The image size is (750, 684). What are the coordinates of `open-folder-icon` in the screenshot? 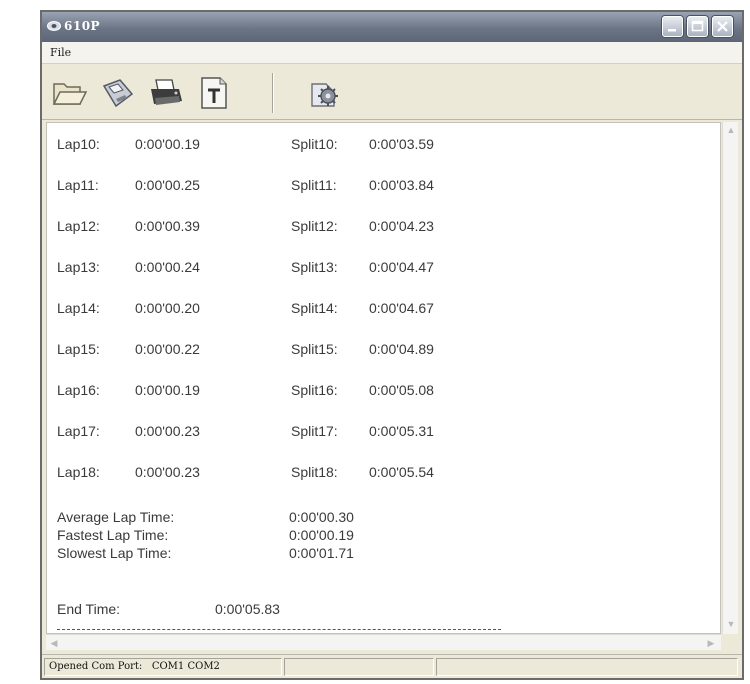 It's located at (70, 94).